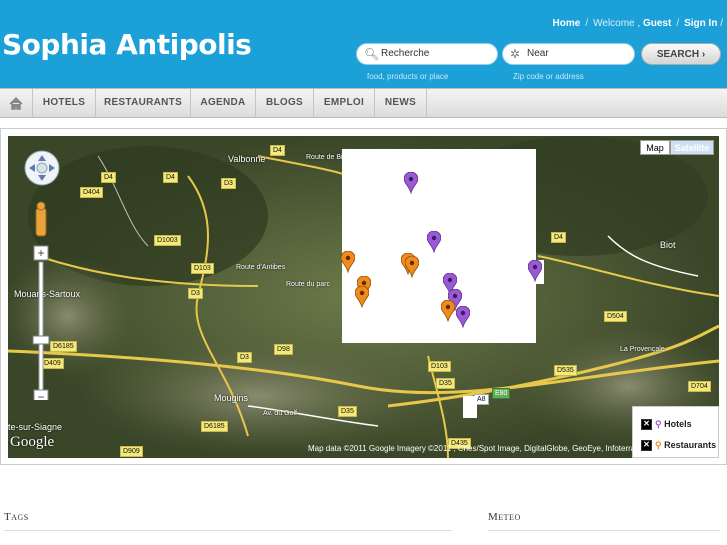  Describe the element at coordinates (699, 386) in the screenshot. I see `road-label: D704` at that location.